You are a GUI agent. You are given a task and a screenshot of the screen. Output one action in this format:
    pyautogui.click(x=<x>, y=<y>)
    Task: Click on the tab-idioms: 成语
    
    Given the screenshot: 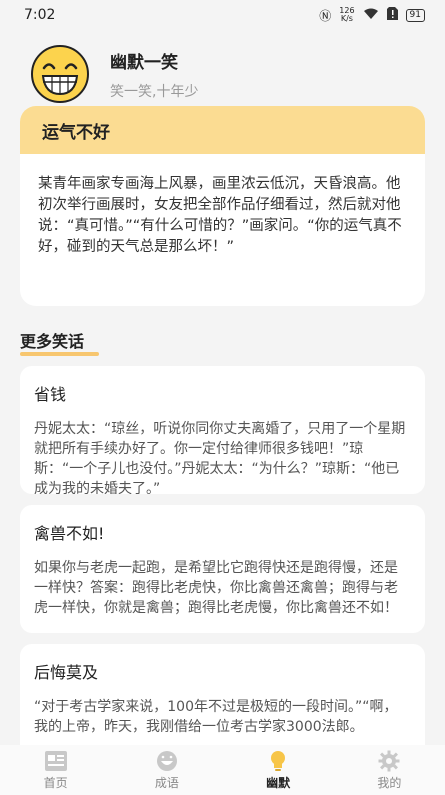 What is the action you would take?
    pyautogui.click(x=166, y=770)
    